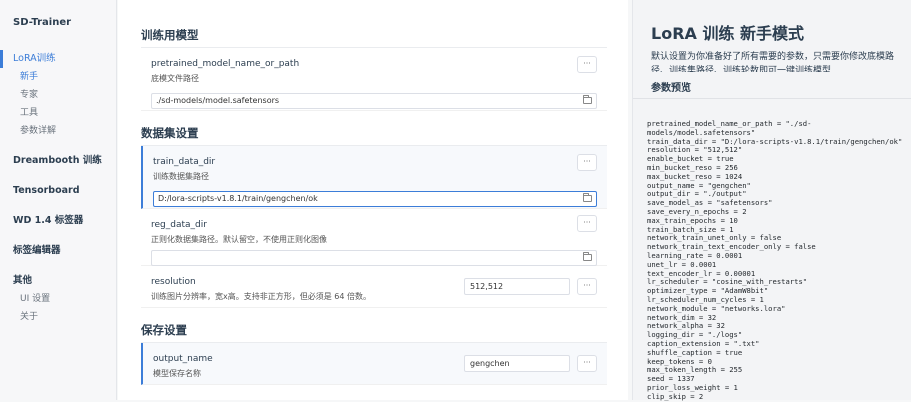  Describe the element at coordinates (517, 363) in the screenshot. I see `output-name-input: gengchen` at that location.